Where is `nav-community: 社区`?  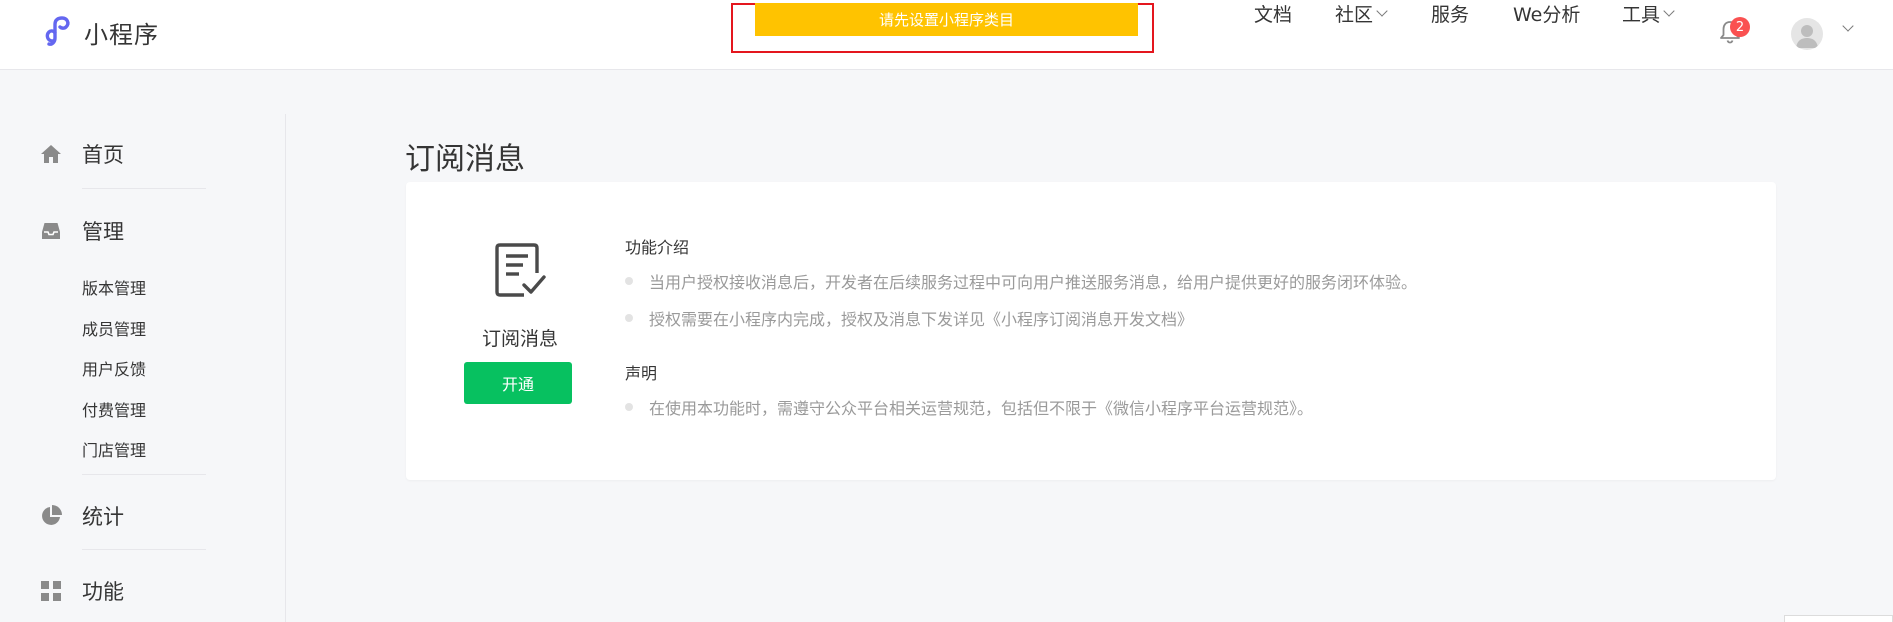
nav-community: 社区 is located at coordinates (1361, 13).